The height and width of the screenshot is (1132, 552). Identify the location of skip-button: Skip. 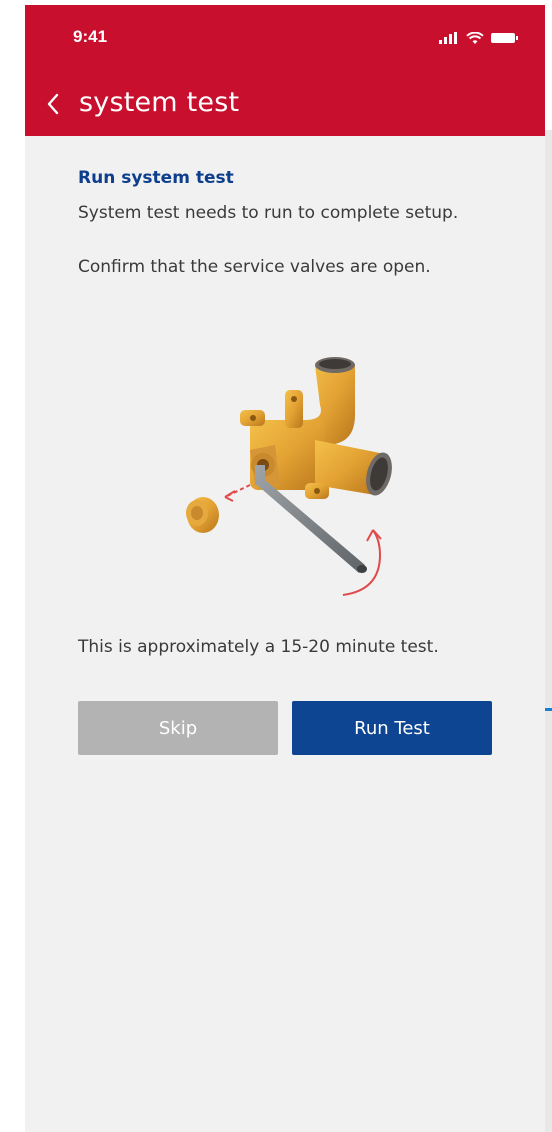
(178, 728).